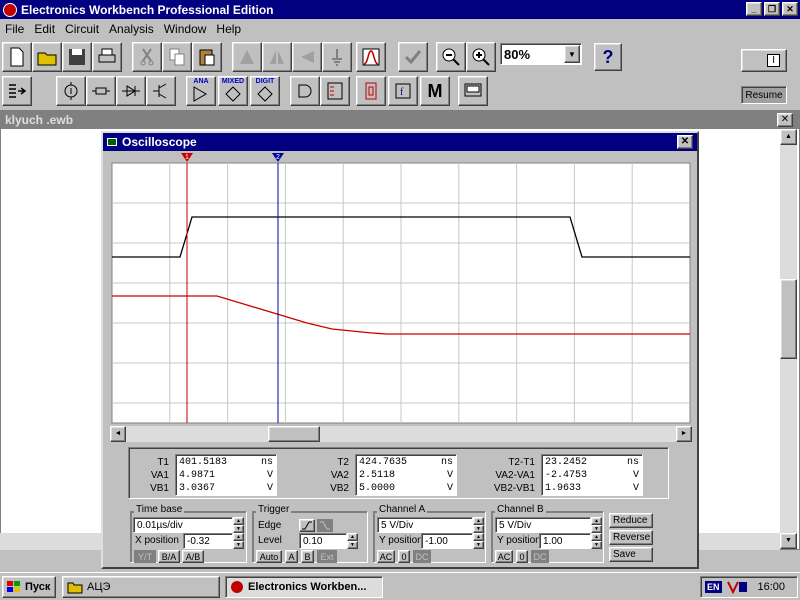 Image resolution: width=800 pixels, height=600 pixels. I want to click on flip-vertical-button, so click(307, 57).